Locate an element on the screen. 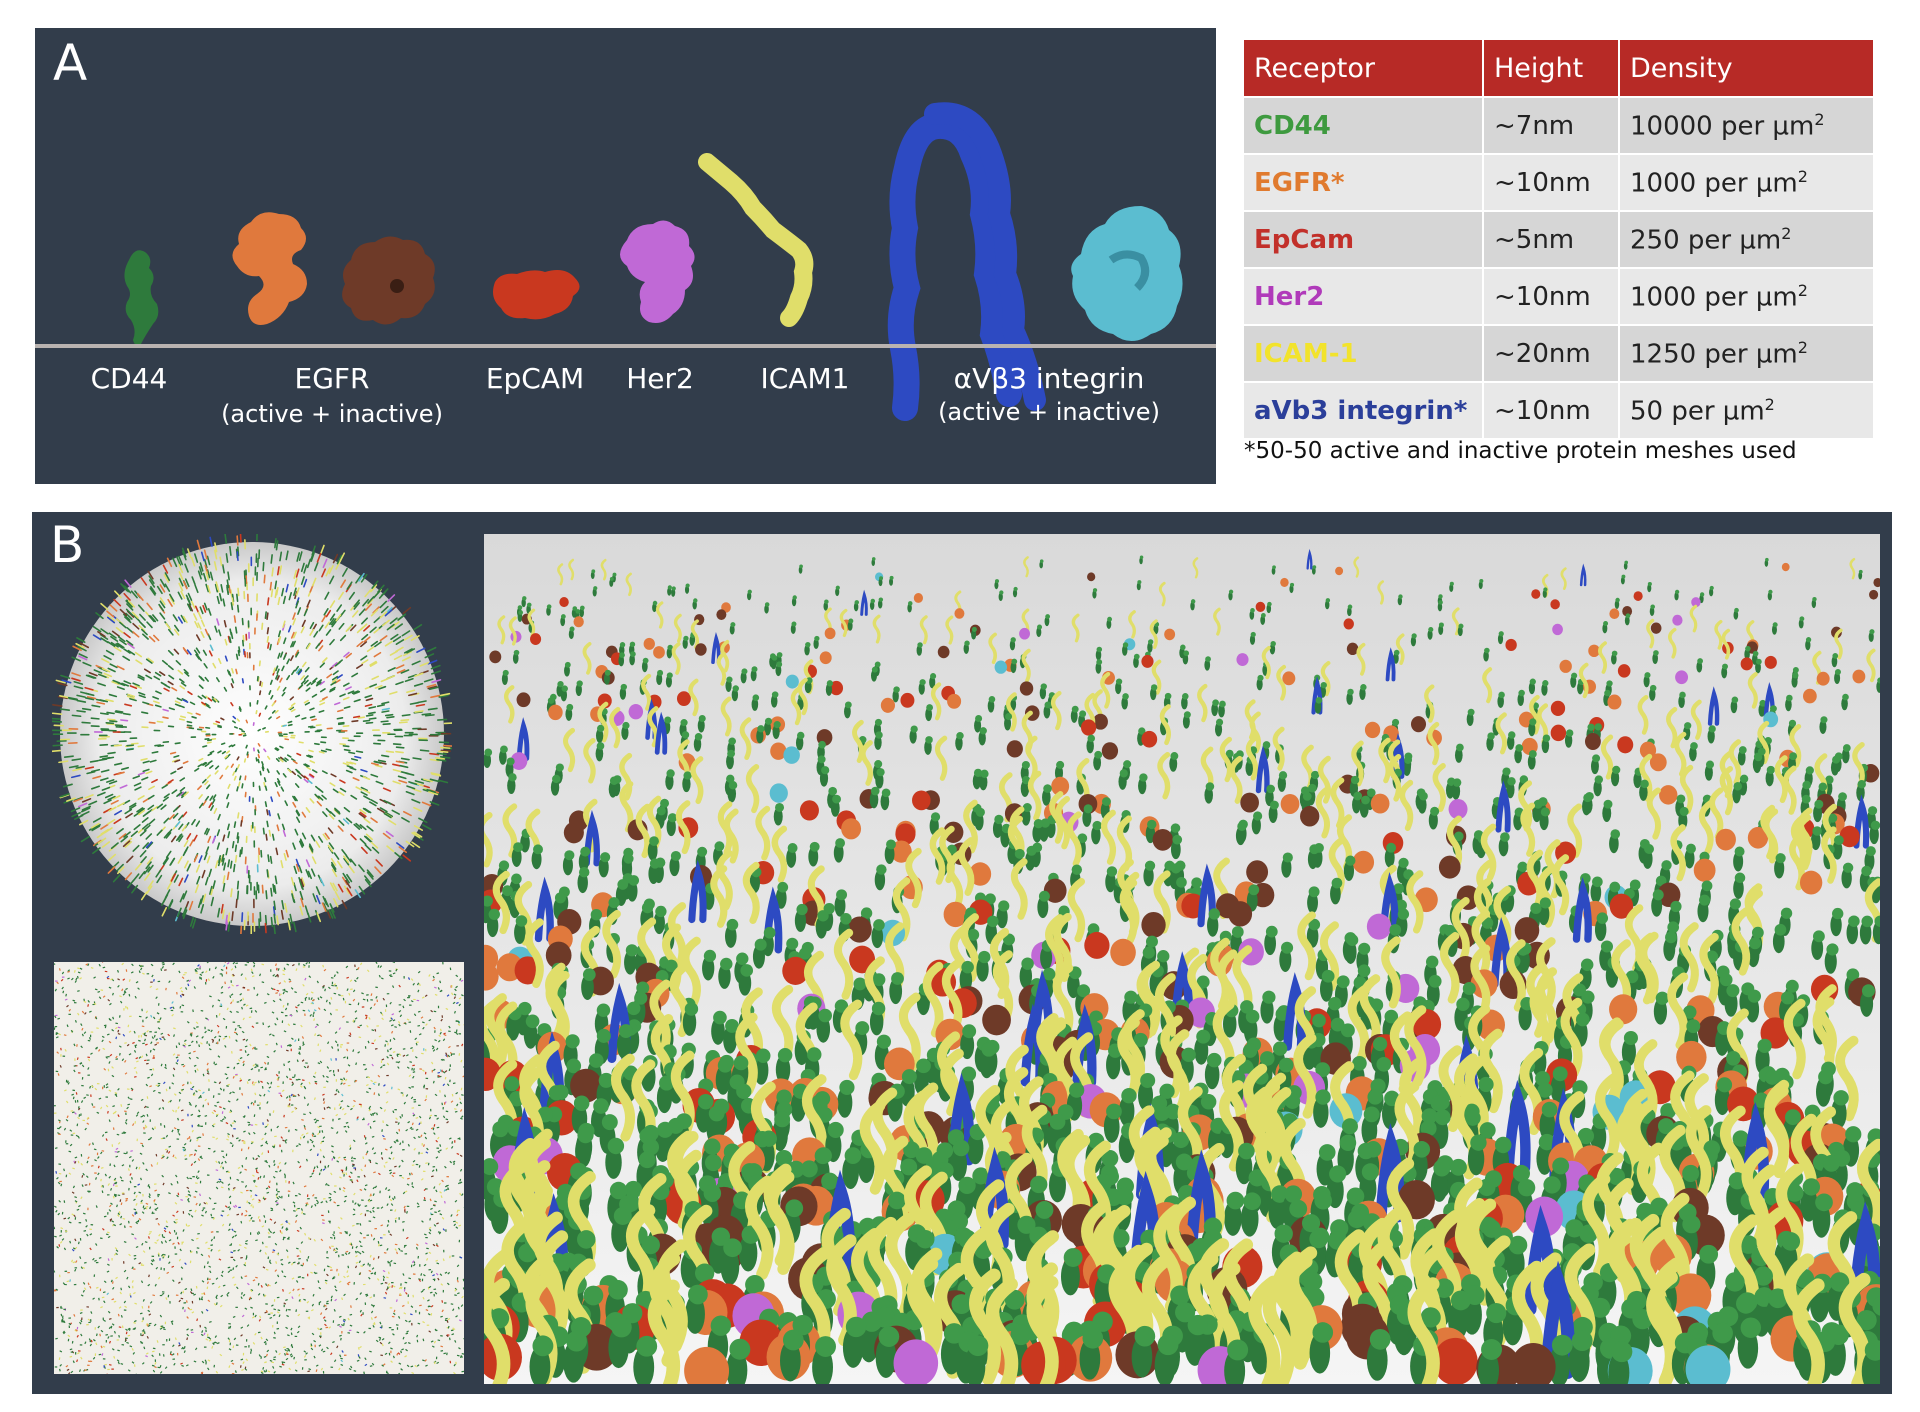 The height and width of the screenshot is (1412, 1920). density-cell: 50 per µm2 is located at coordinates (1746, 410).